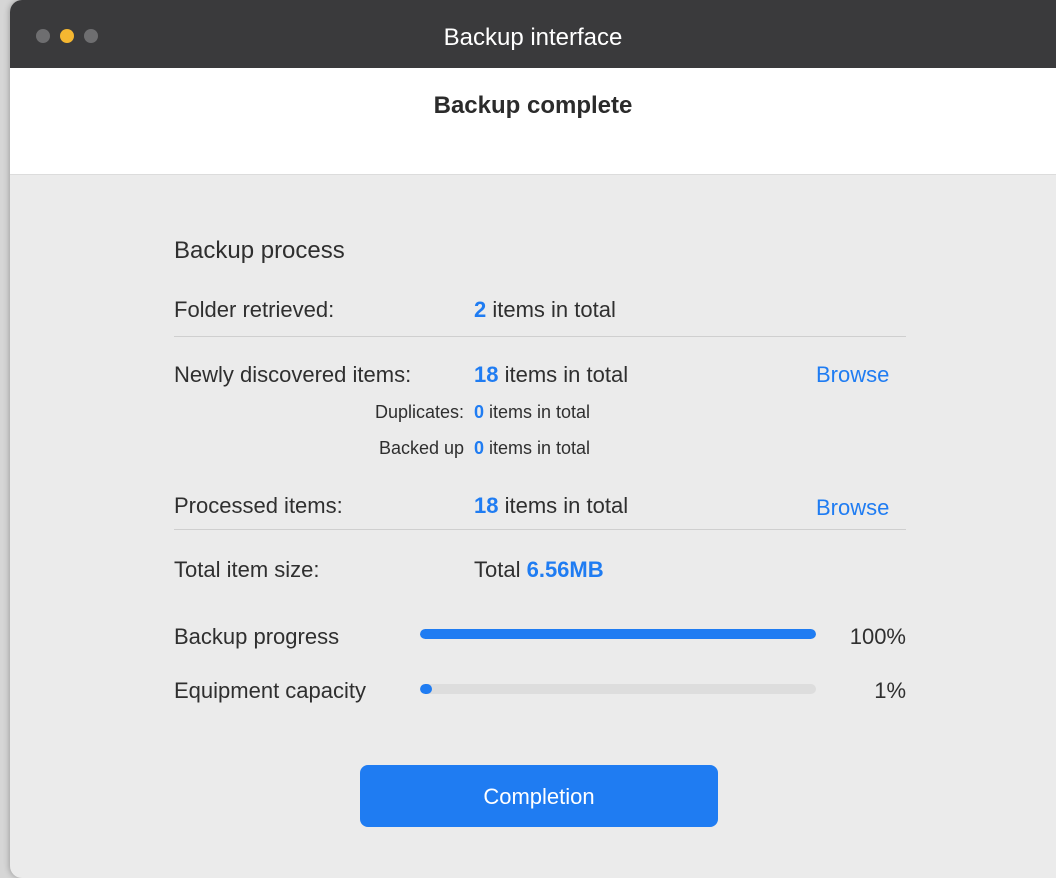 This screenshot has height=878, width=1056. Describe the element at coordinates (257, 636) in the screenshot. I see `backup-progress-label: Backup progress` at that location.